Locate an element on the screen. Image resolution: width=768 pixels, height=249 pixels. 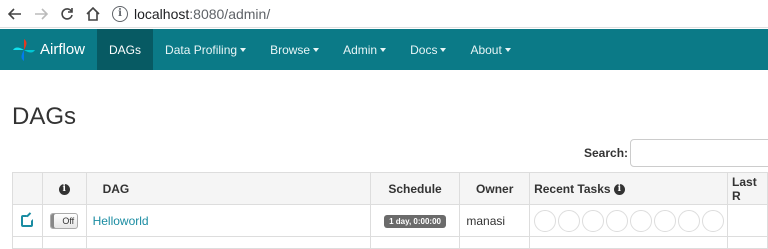
schedule-badge: 1 day, 0:00:00 is located at coordinates (415, 221).